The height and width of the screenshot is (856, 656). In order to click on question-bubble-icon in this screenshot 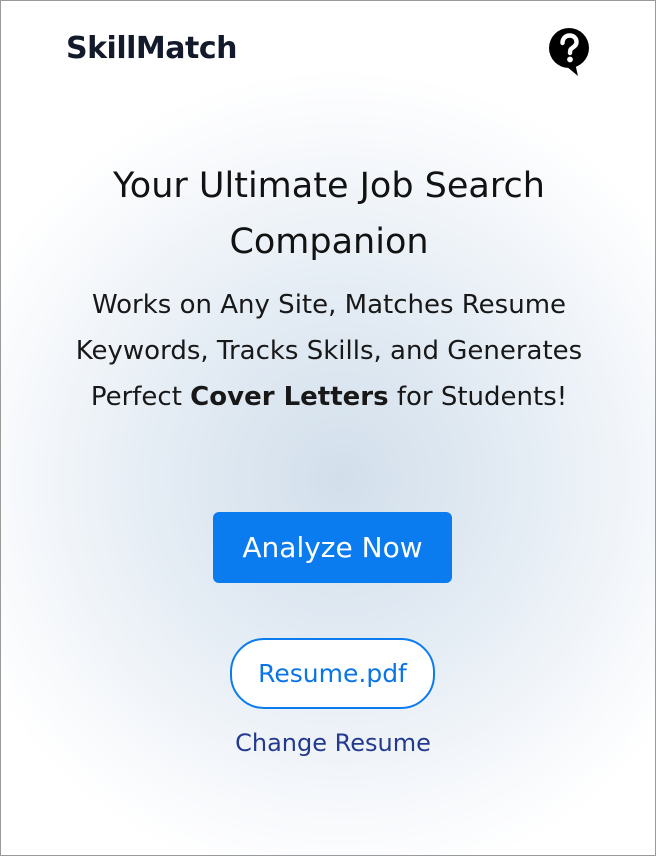, I will do `click(570, 52)`.